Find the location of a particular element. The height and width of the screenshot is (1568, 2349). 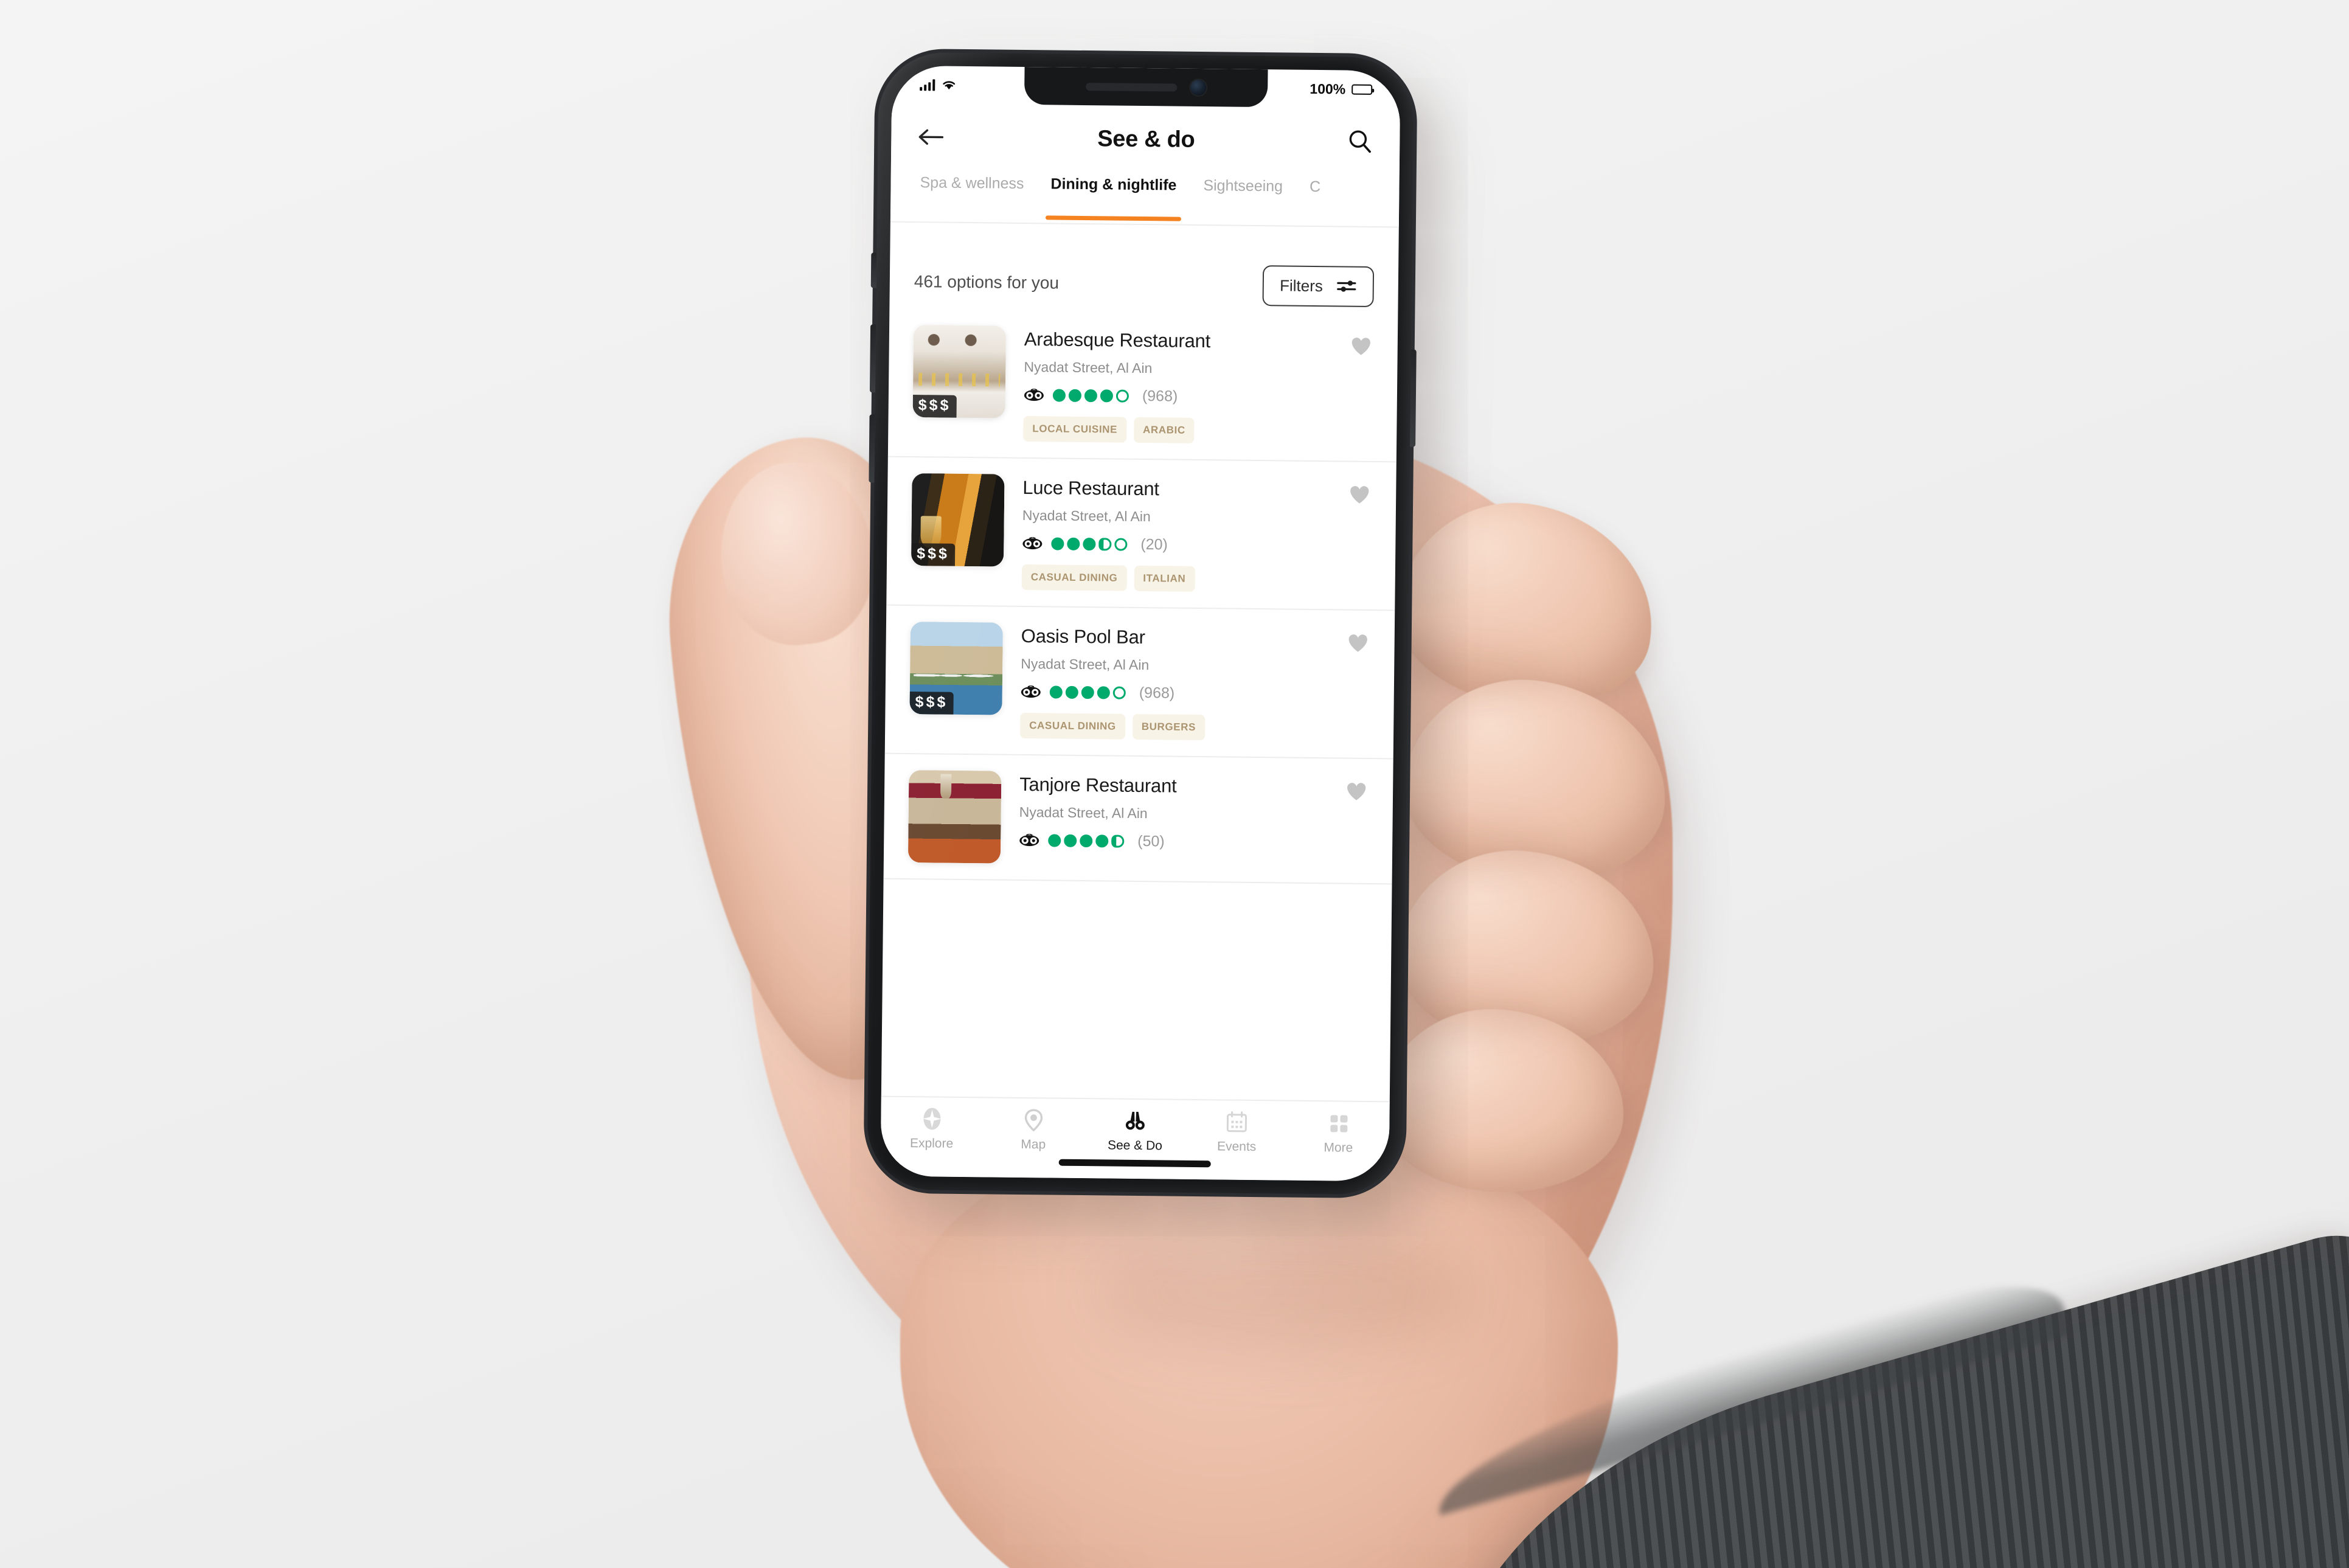

listing-name: Oasis Pool Bar is located at coordinates (1083, 636).